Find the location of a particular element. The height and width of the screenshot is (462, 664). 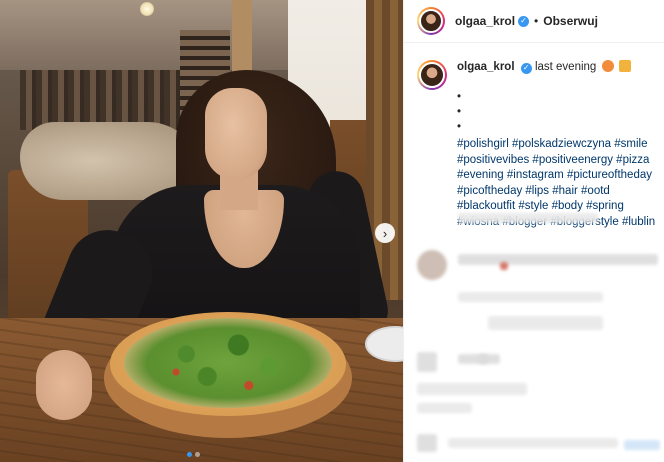

blurred-icon is located at coordinates (489, 359).